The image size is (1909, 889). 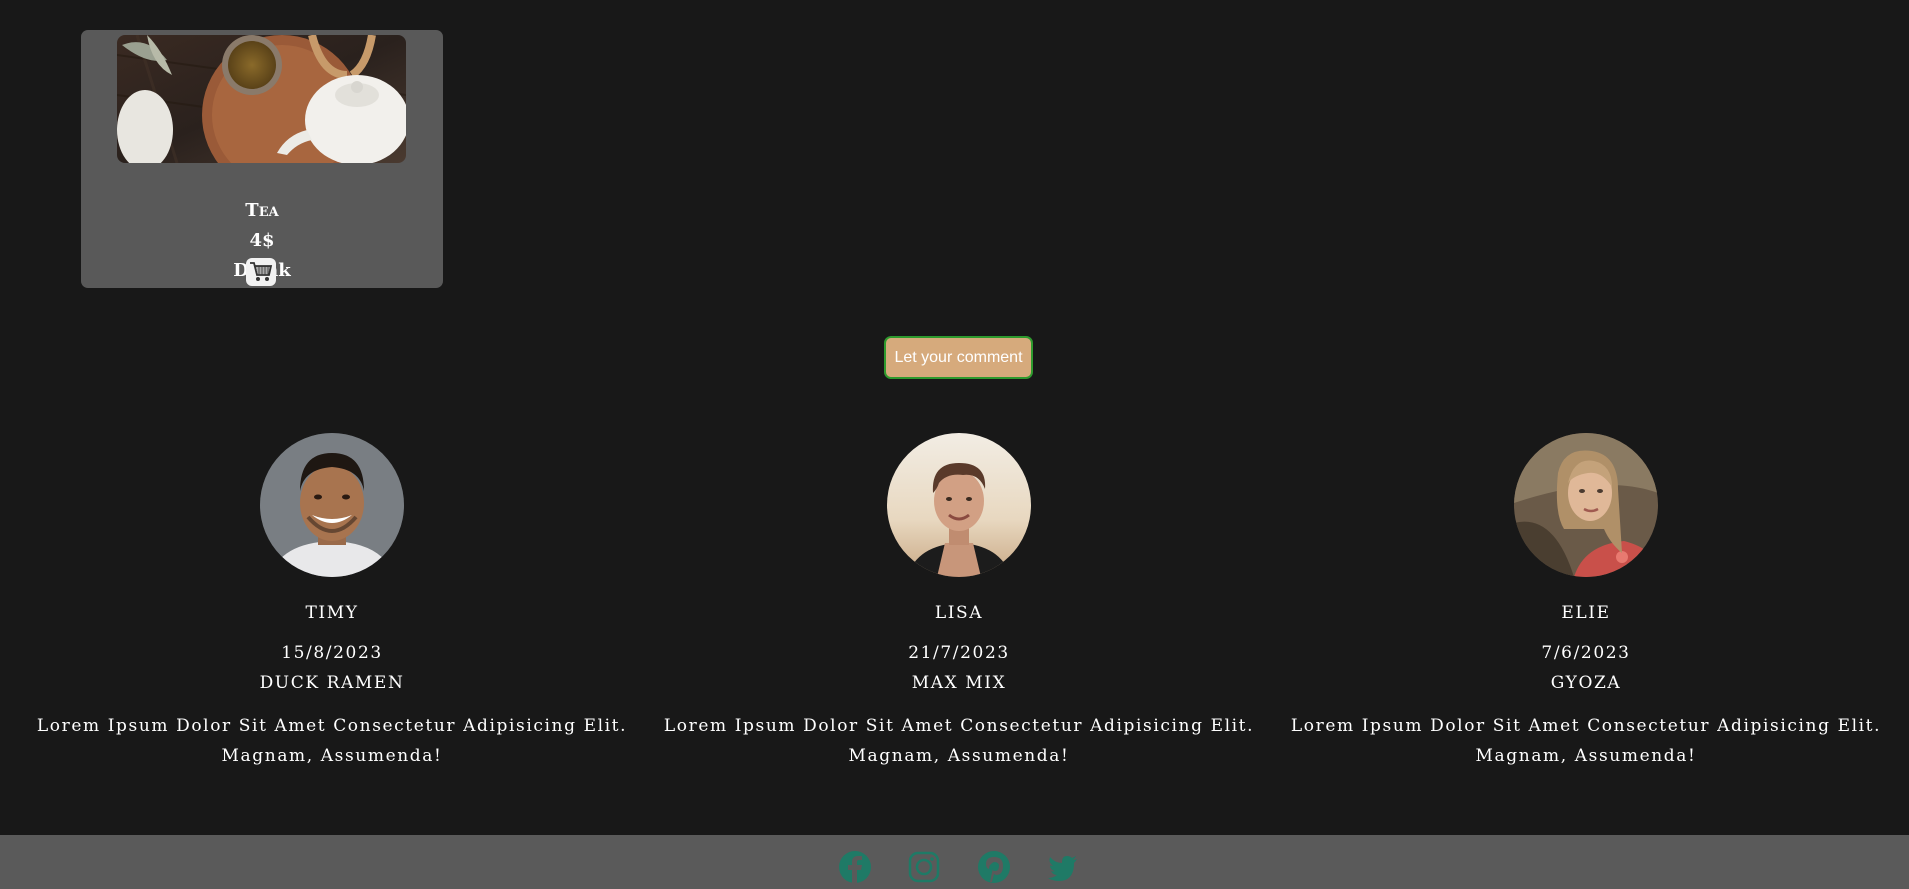 What do you see at coordinates (959, 613) in the screenshot?
I see `reviewer-name: Lisa` at bounding box center [959, 613].